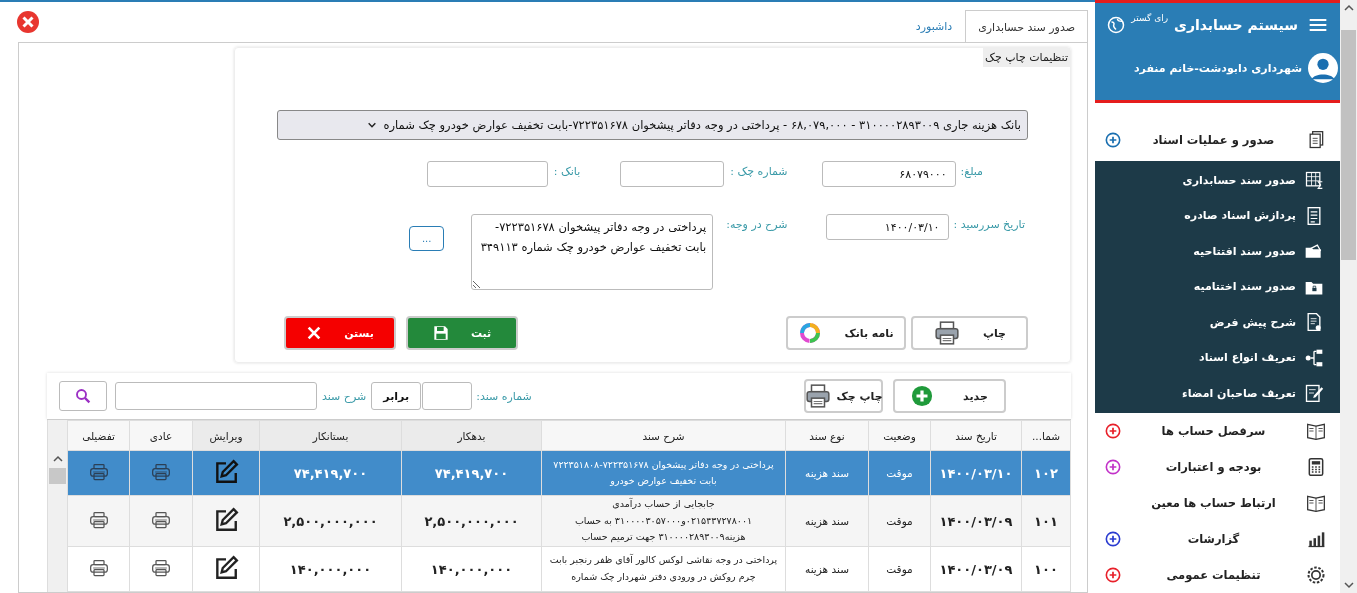 This screenshot has width=1357, height=593. I want to click on scroll-down-icon, so click(1348, 585).